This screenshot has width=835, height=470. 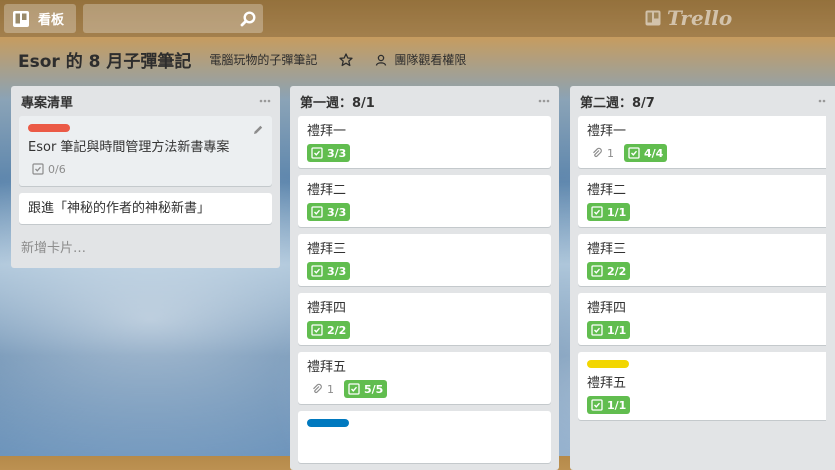 I want to click on card-label-red, so click(x=49, y=128).